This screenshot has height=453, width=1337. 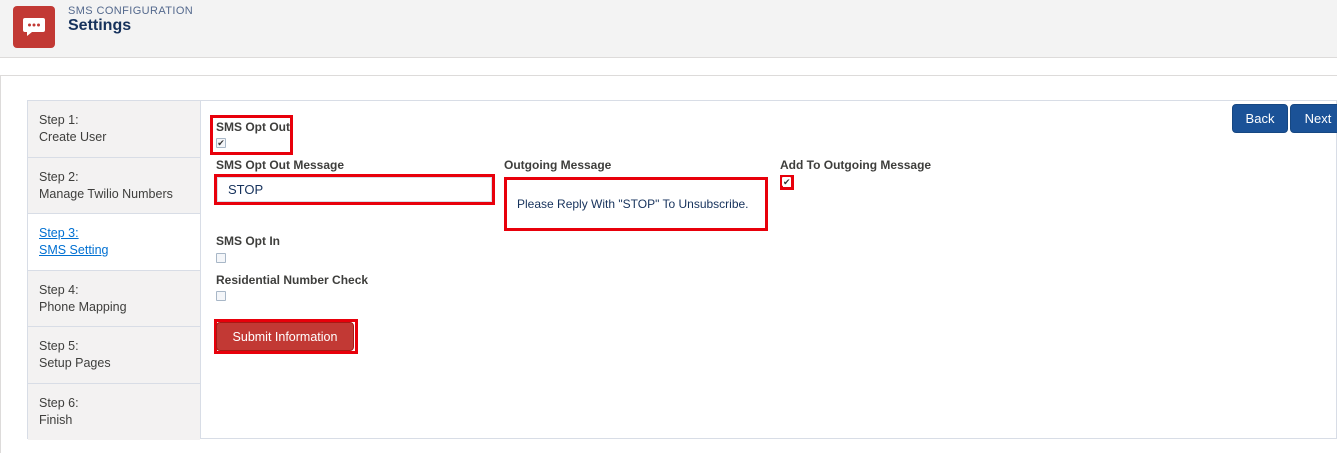 What do you see at coordinates (285, 336) in the screenshot?
I see `submit-information-button: Submit Information` at bounding box center [285, 336].